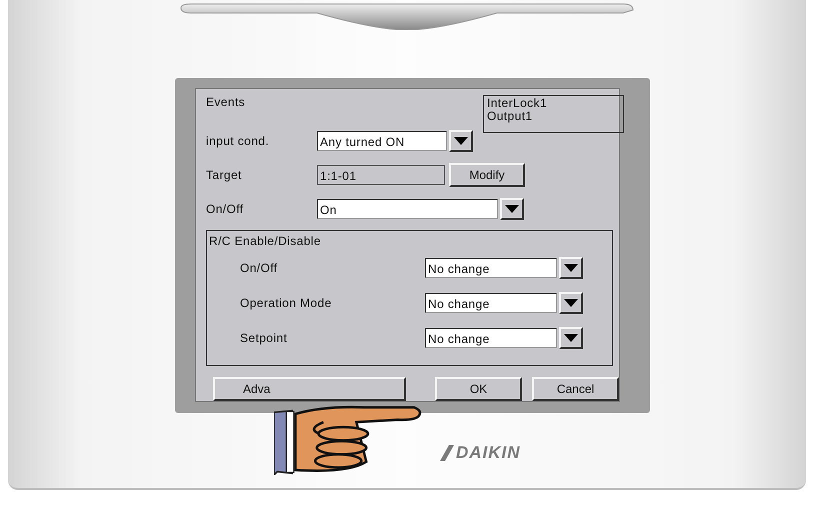 The width and height of the screenshot is (814, 506). What do you see at coordinates (224, 175) in the screenshot?
I see `field-label: Target` at bounding box center [224, 175].